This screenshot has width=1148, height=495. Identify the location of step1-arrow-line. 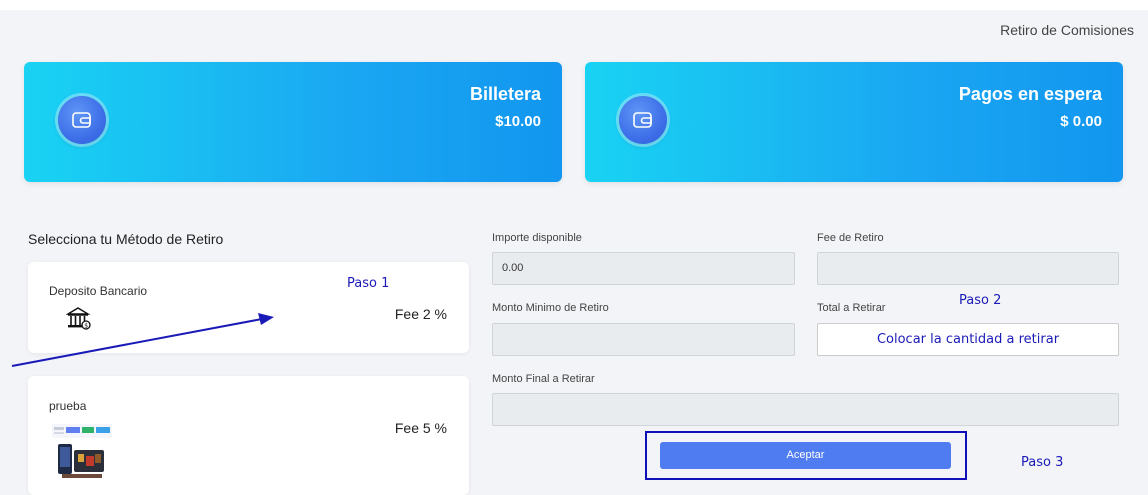
(137, 342).